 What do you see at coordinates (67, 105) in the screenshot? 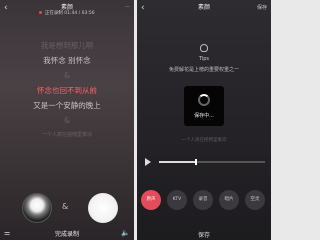
I see `lyric-line: 又是一个安静的晚上` at bounding box center [67, 105].